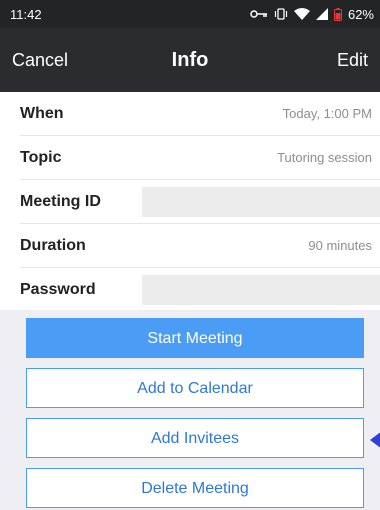  I want to click on status-time: 11:42, so click(26, 14).